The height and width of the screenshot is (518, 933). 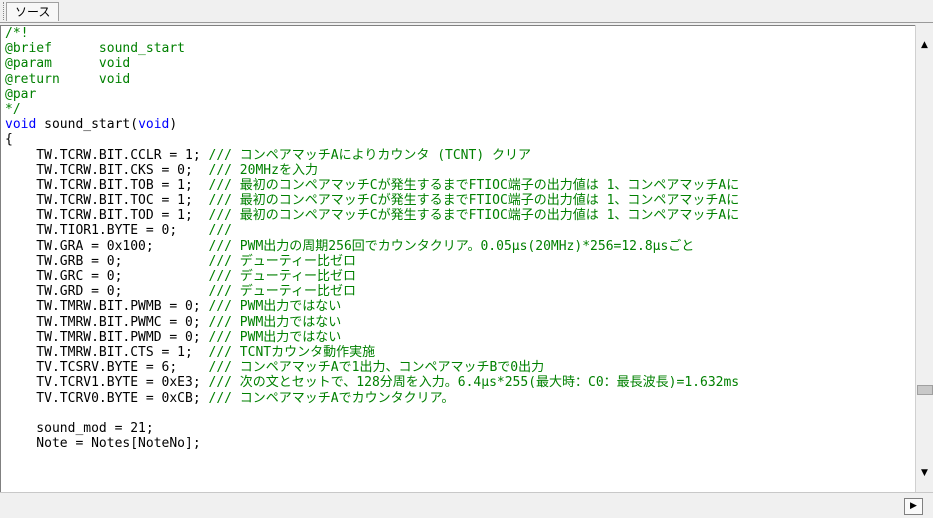 I want to click on vertical-scrollbar: ▲ ▼, so click(x=924, y=258).